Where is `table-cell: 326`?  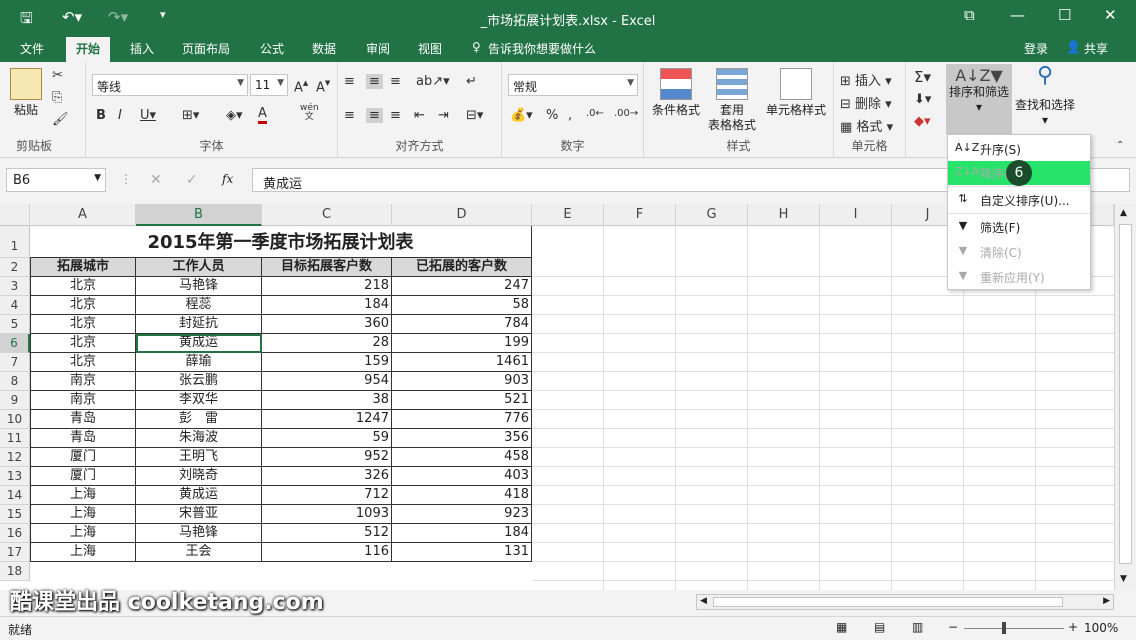 table-cell: 326 is located at coordinates (327, 476).